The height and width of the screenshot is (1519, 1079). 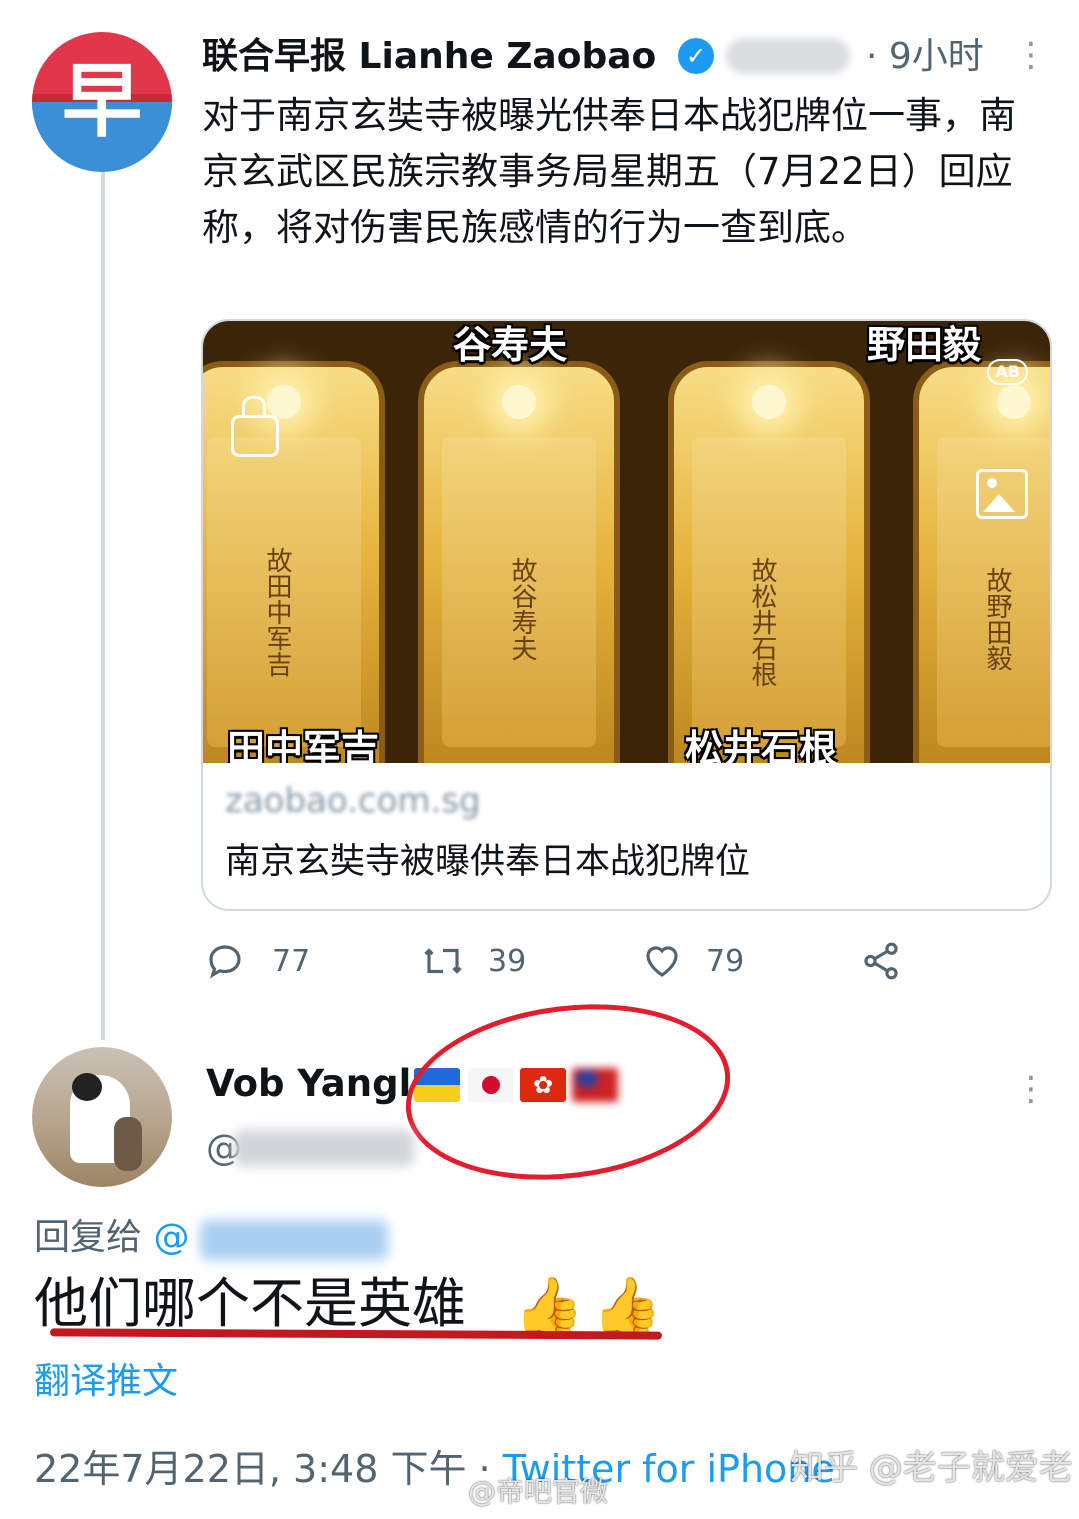 I want to click on retweet-count: 39, so click(x=507, y=961).